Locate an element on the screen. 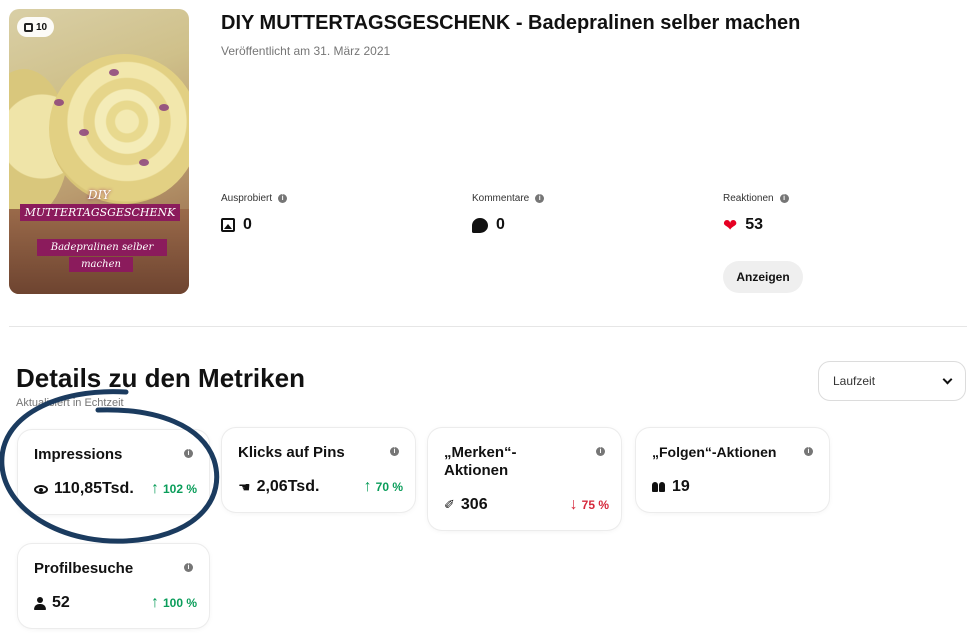 The image size is (967, 636). image-count: 10 is located at coordinates (42, 27).